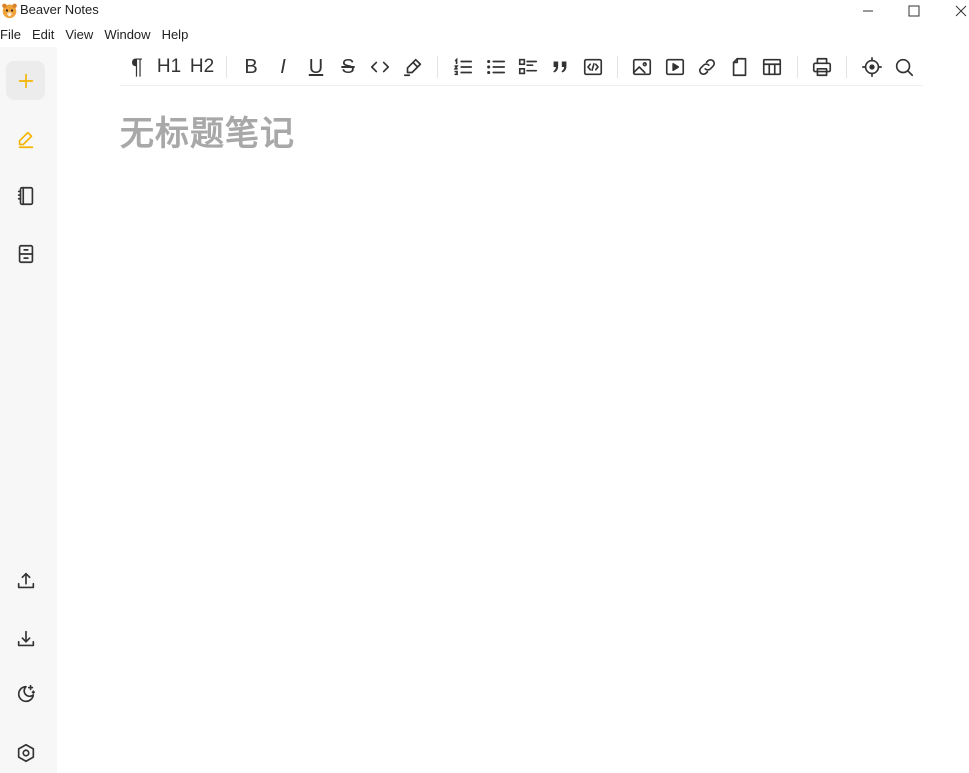  I want to click on heading2-icon: H2, so click(202, 66).